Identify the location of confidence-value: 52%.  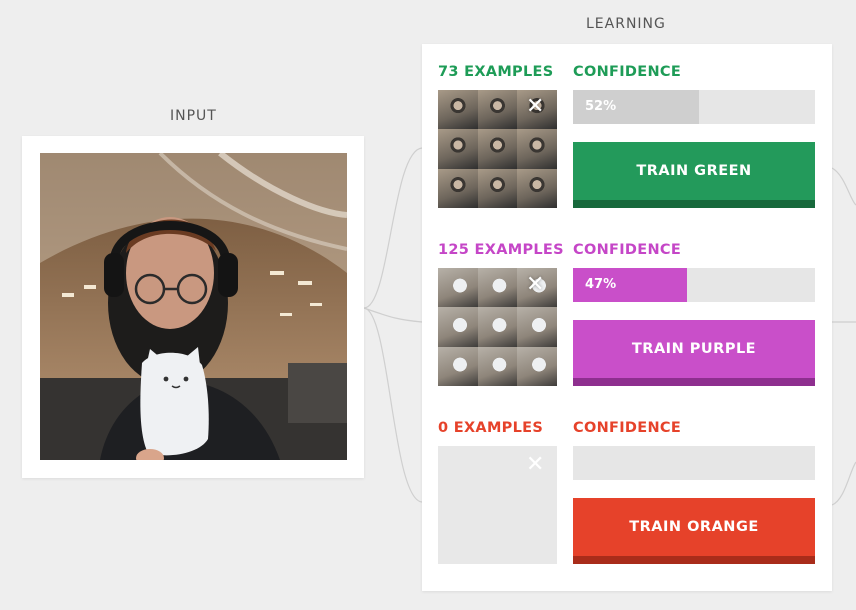
(601, 106).